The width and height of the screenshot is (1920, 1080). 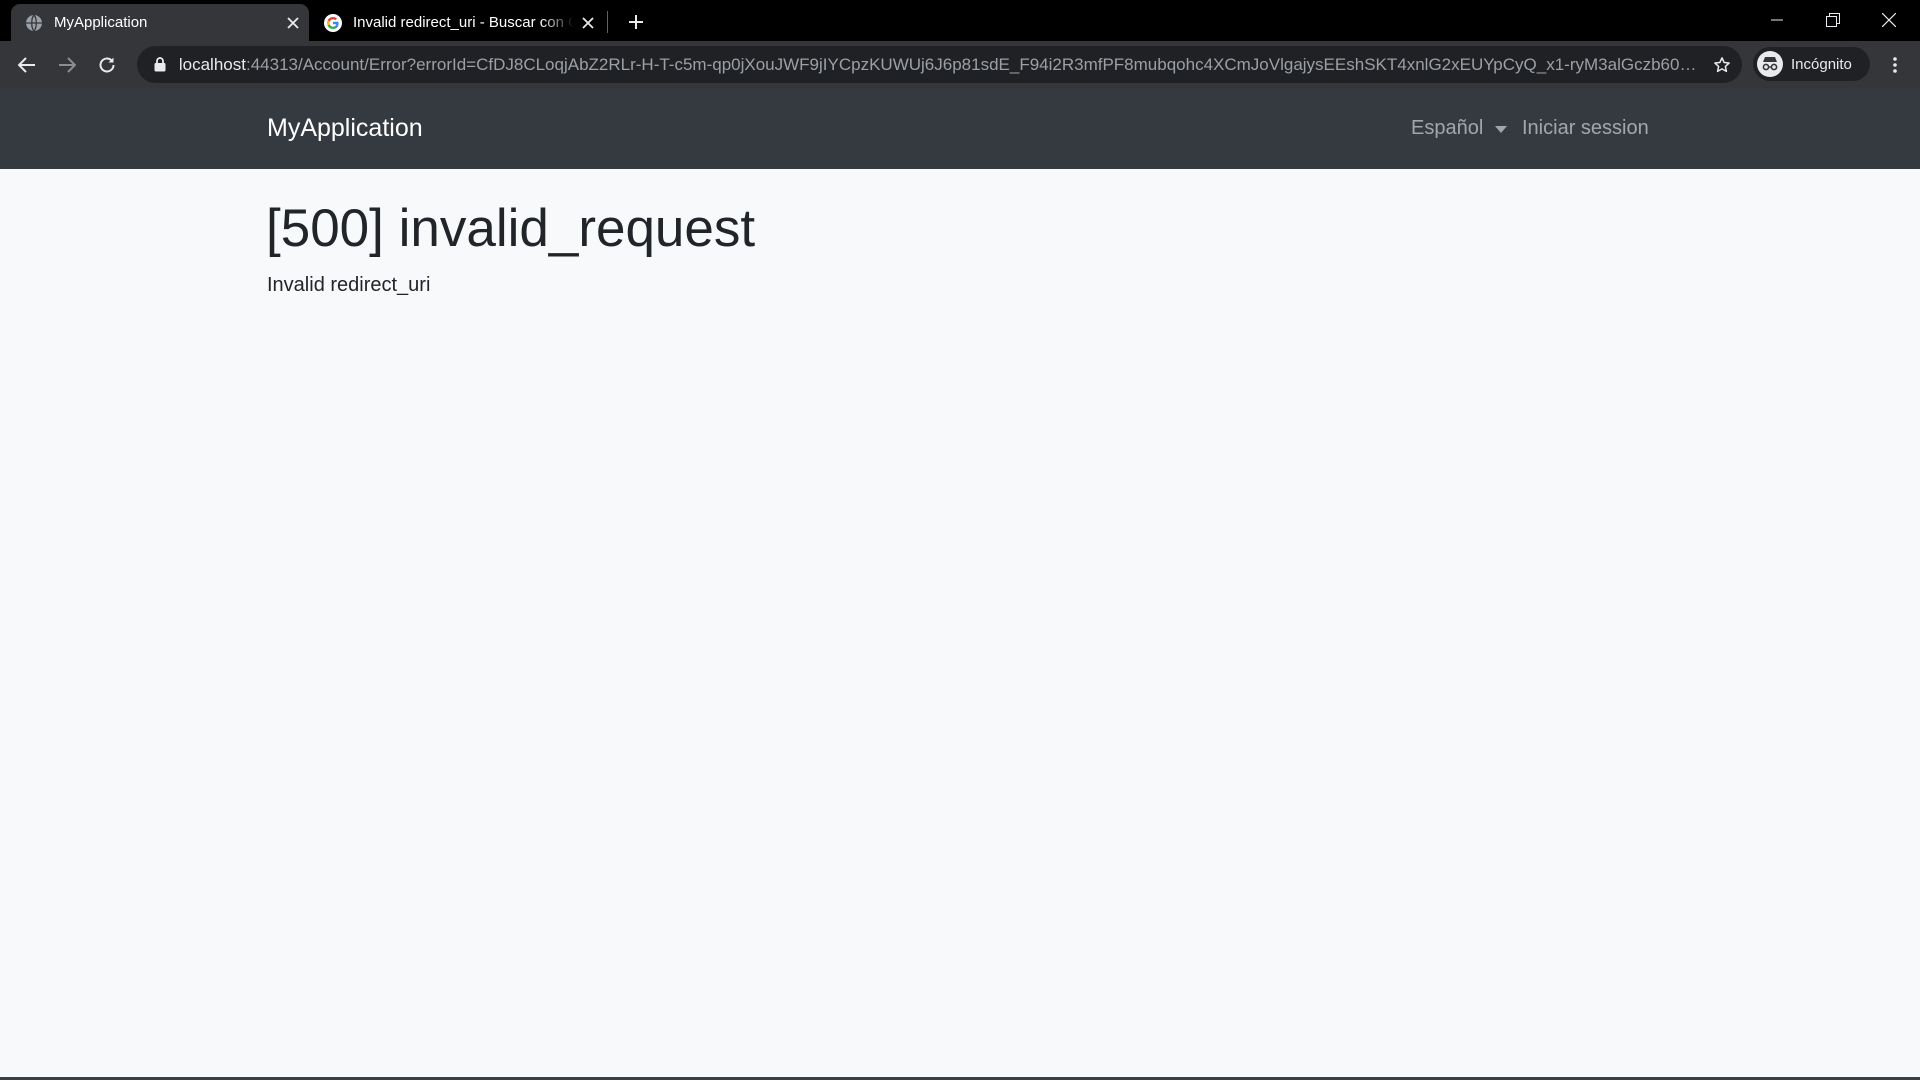 What do you see at coordinates (333, 22) in the screenshot?
I see `google-icon` at bounding box center [333, 22].